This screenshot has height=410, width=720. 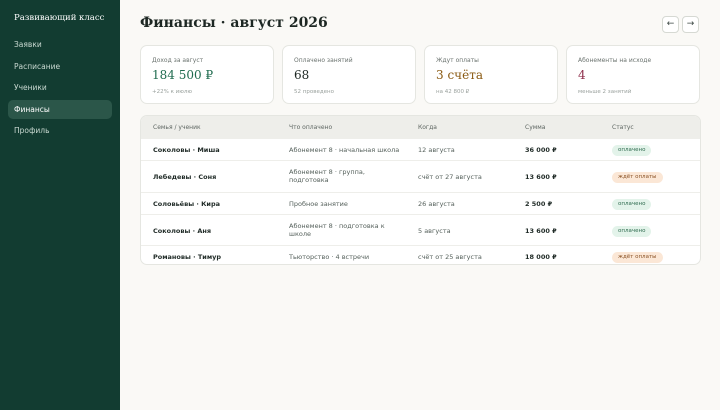 What do you see at coordinates (535, 127) in the screenshot?
I see `column-header-amount: Сумма` at bounding box center [535, 127].